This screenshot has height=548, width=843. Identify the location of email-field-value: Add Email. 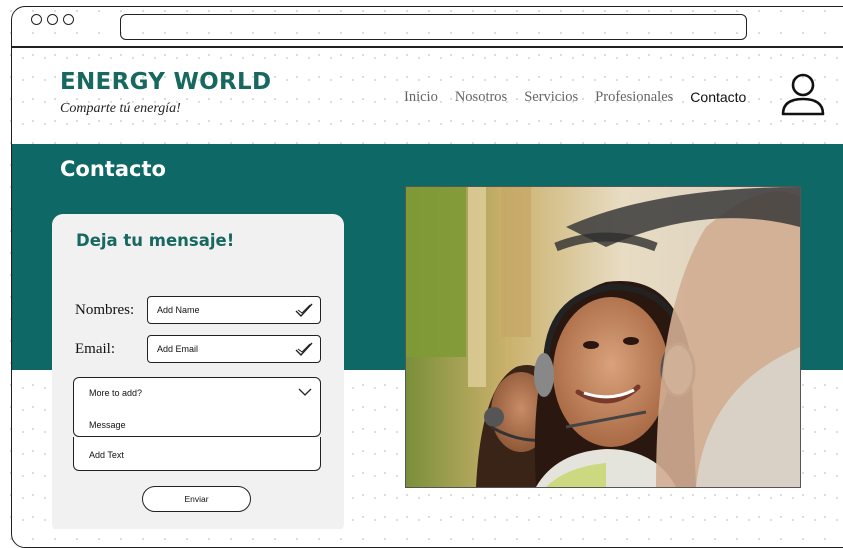
(178, 349).